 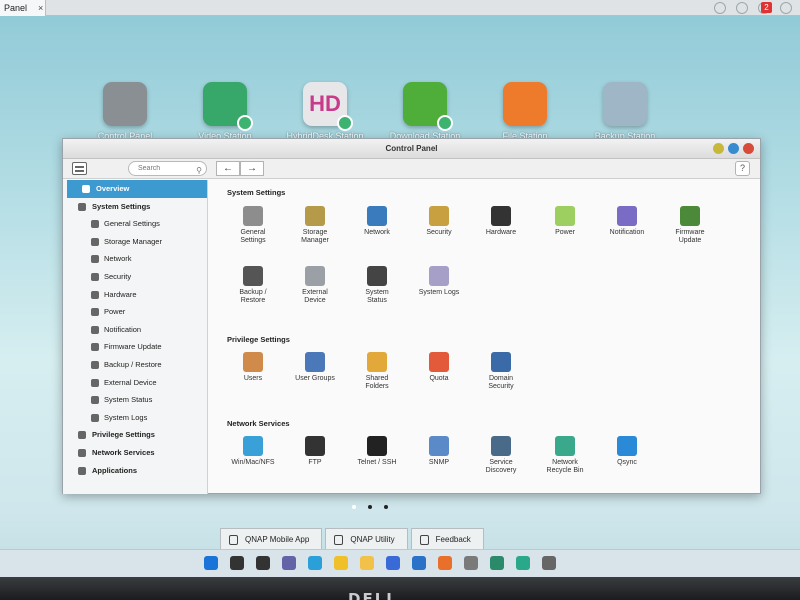 I want to click on minimize-icon, so click(x=718, y=148).